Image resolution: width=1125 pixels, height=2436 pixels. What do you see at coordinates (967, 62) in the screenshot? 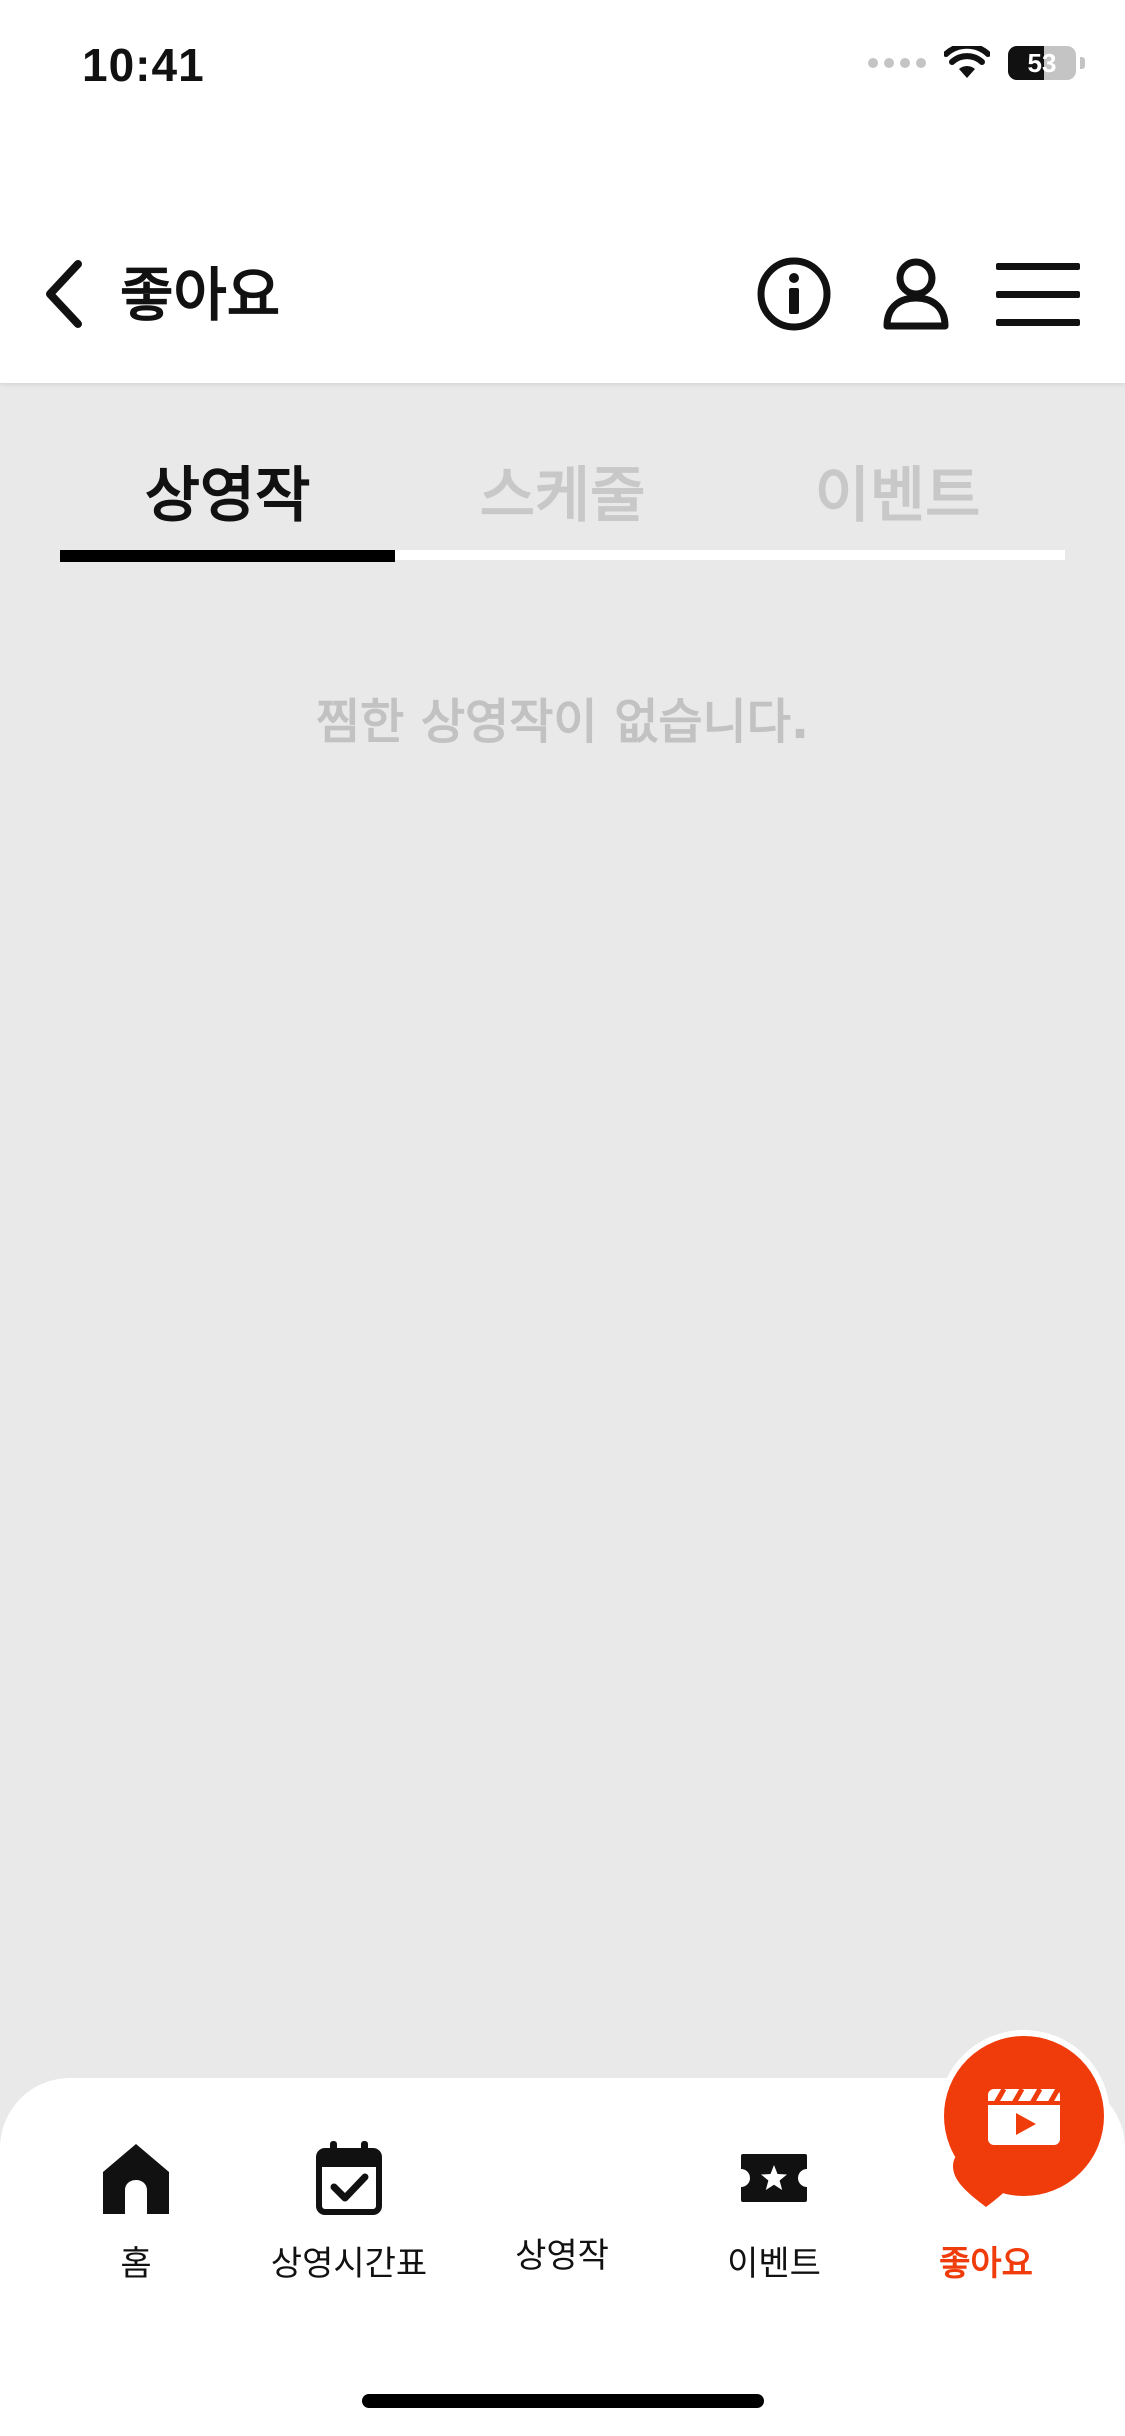
I see `wifi-icon` at bounding box center [967, 62].